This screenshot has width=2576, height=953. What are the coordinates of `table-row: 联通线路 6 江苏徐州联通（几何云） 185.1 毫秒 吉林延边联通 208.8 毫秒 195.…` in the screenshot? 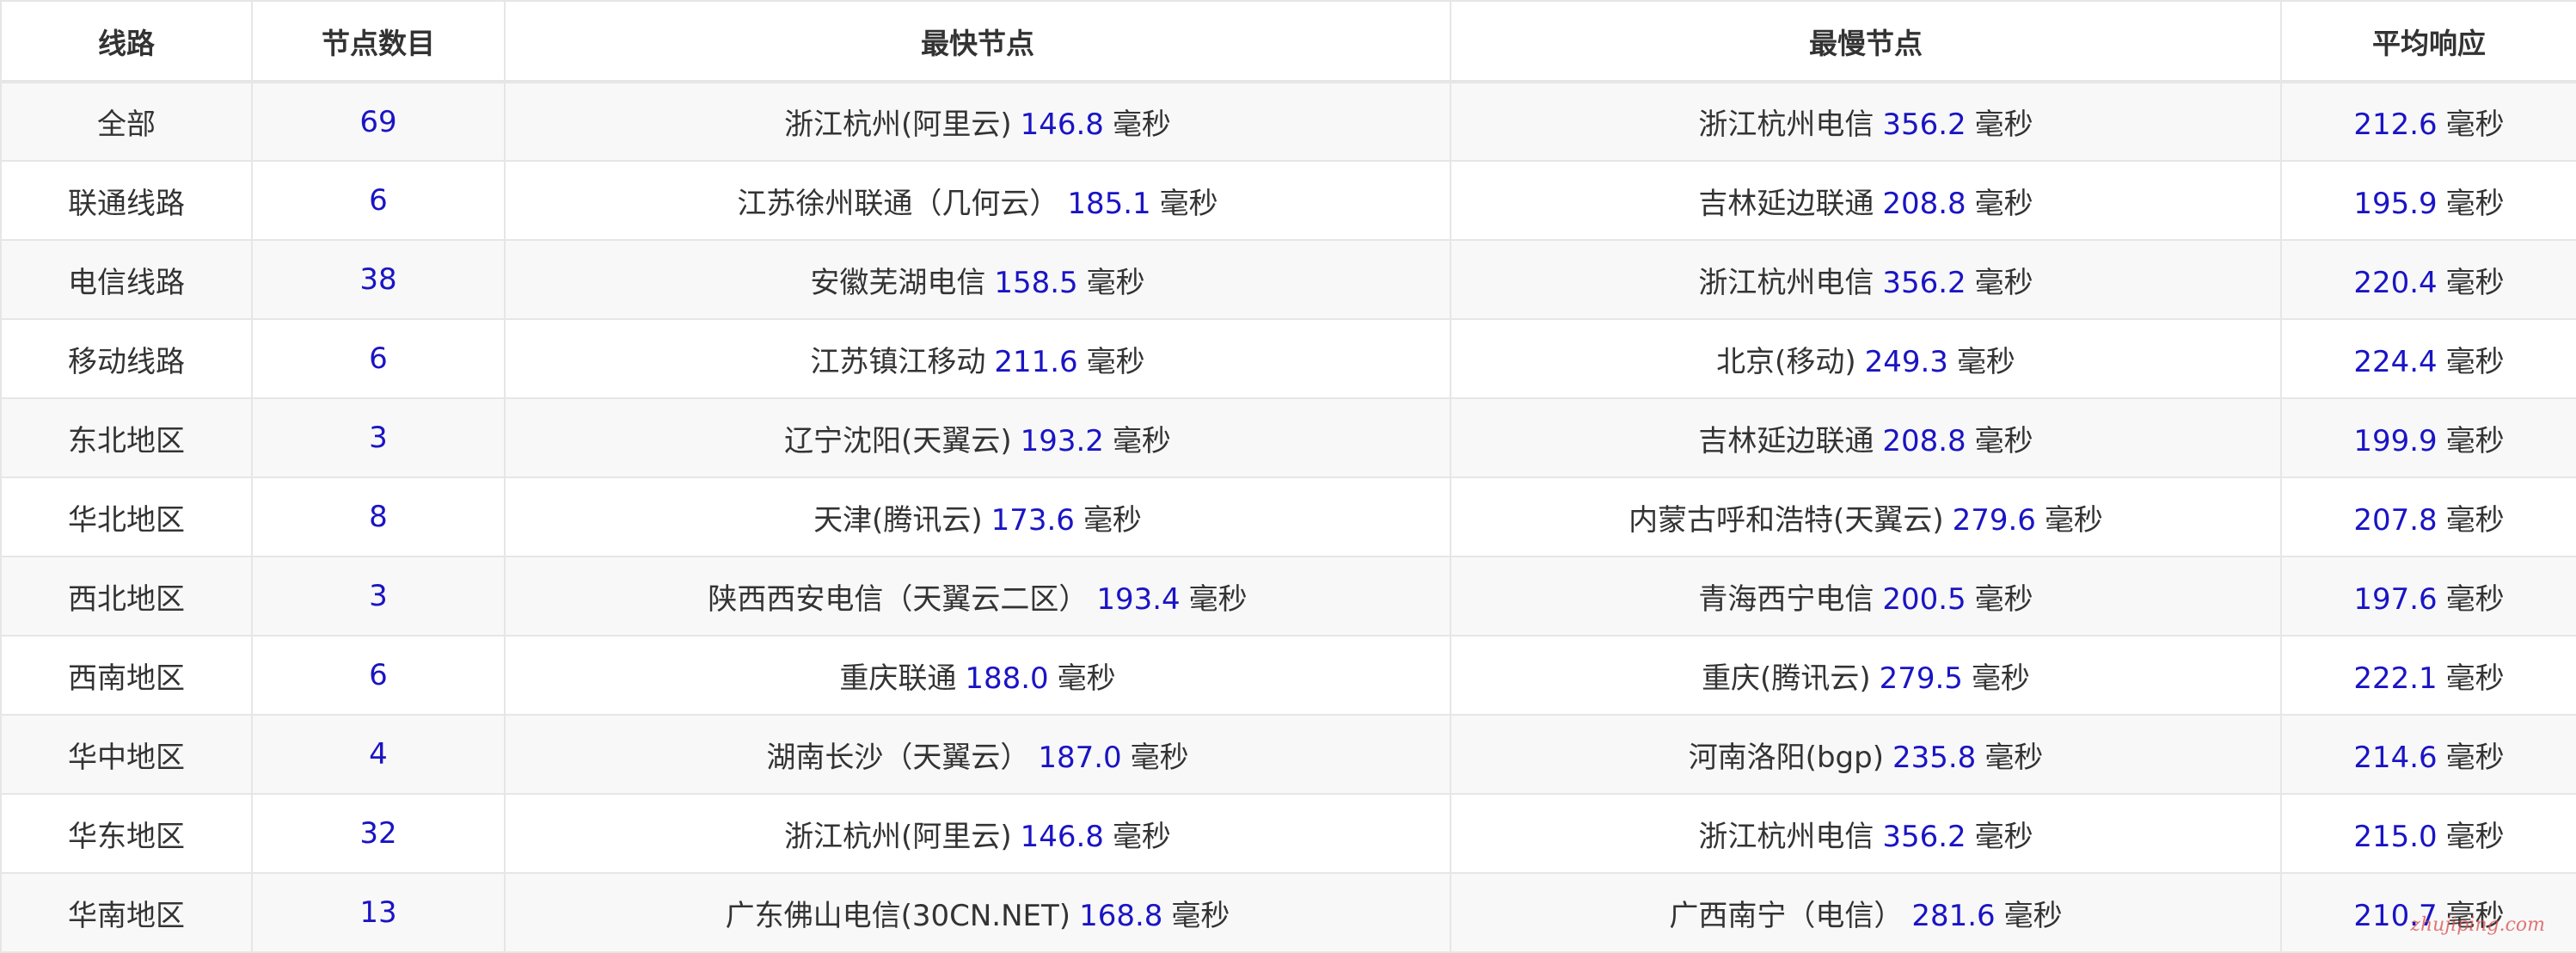 It's located at (1288, 201).